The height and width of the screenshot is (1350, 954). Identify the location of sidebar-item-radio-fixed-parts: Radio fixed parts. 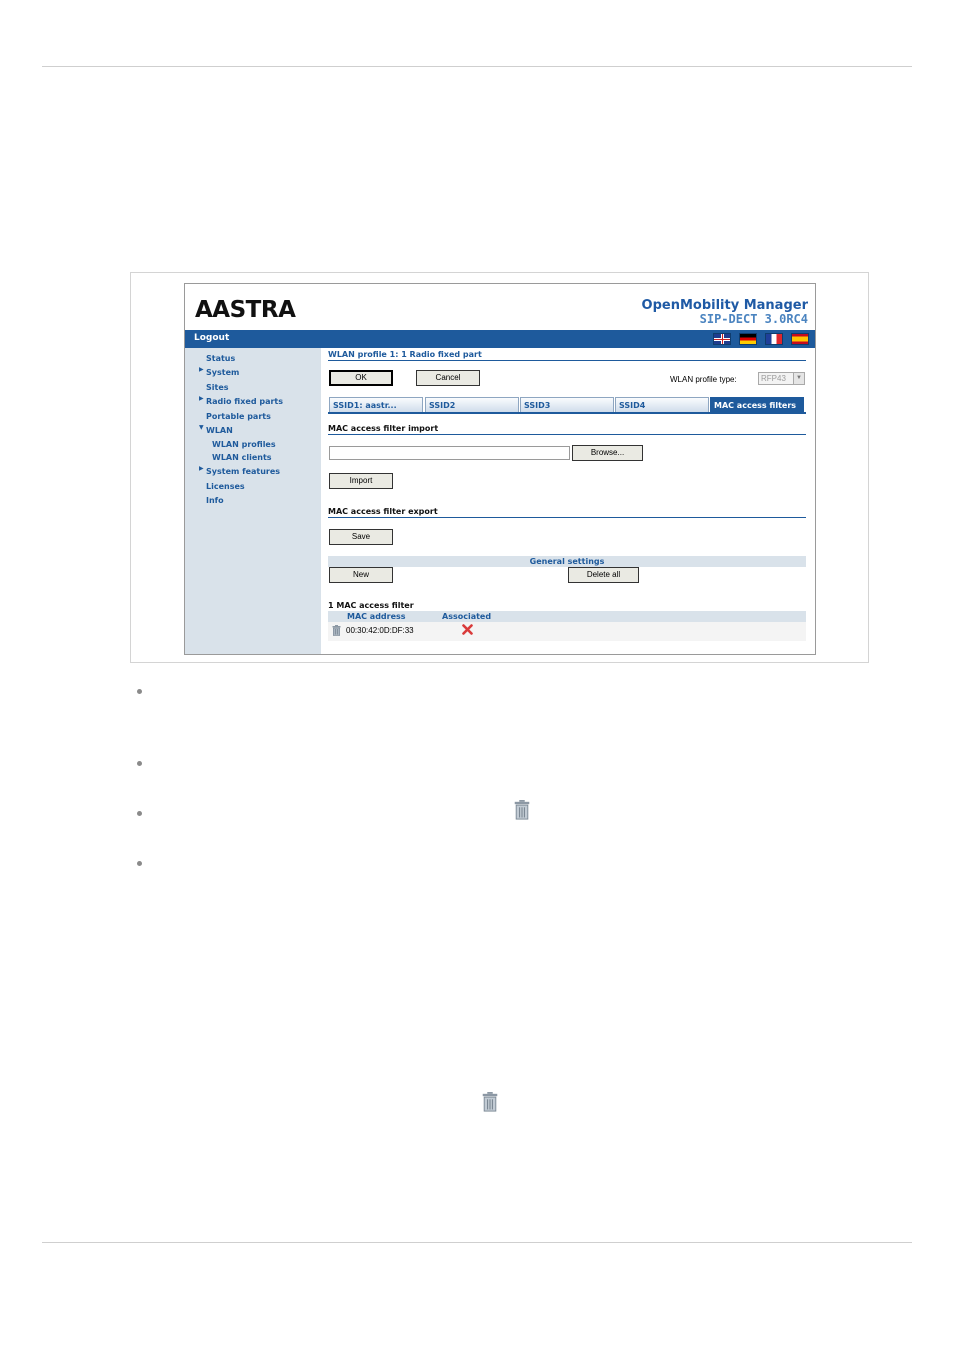
(244, 401).